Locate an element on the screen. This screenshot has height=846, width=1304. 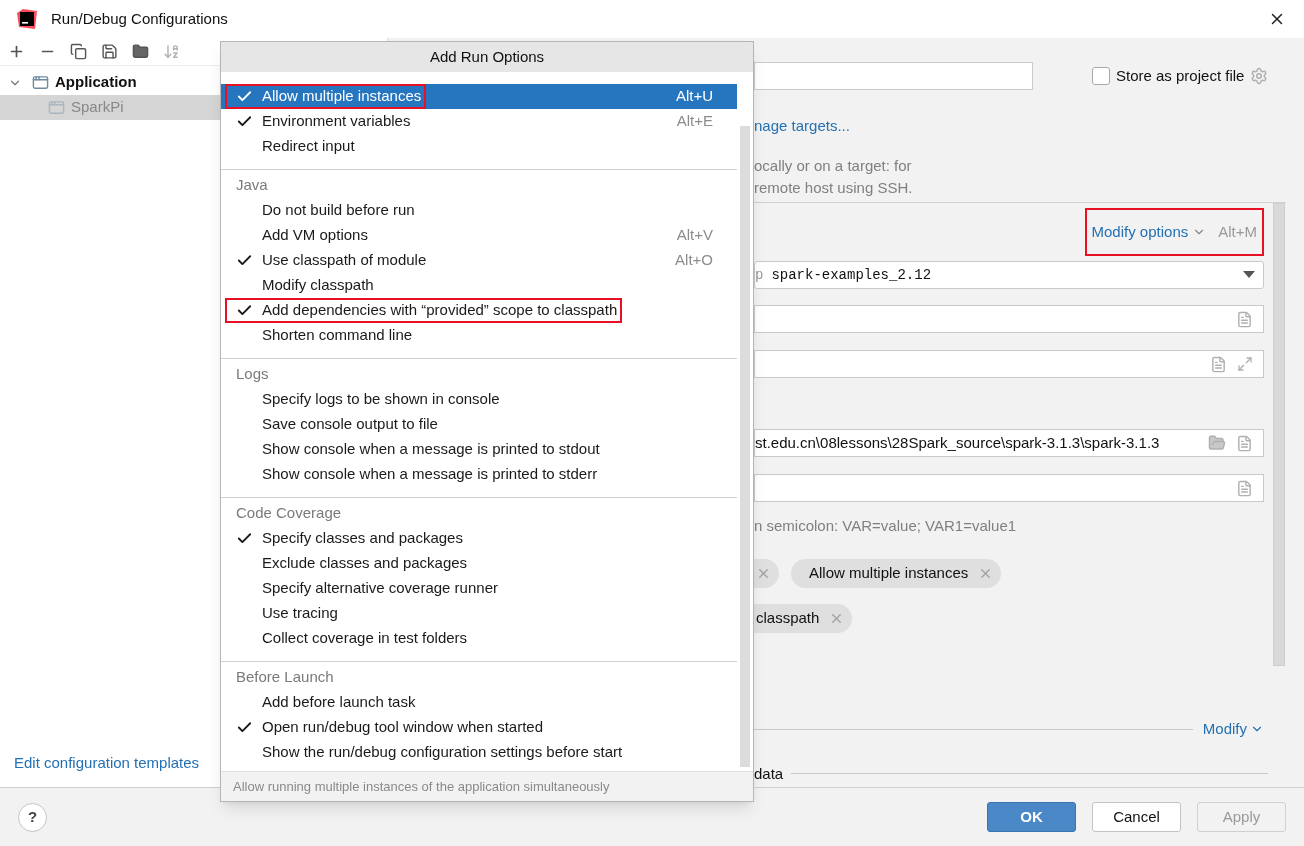
shortcut-text: Alt+E is located at coordinates (694, 121).